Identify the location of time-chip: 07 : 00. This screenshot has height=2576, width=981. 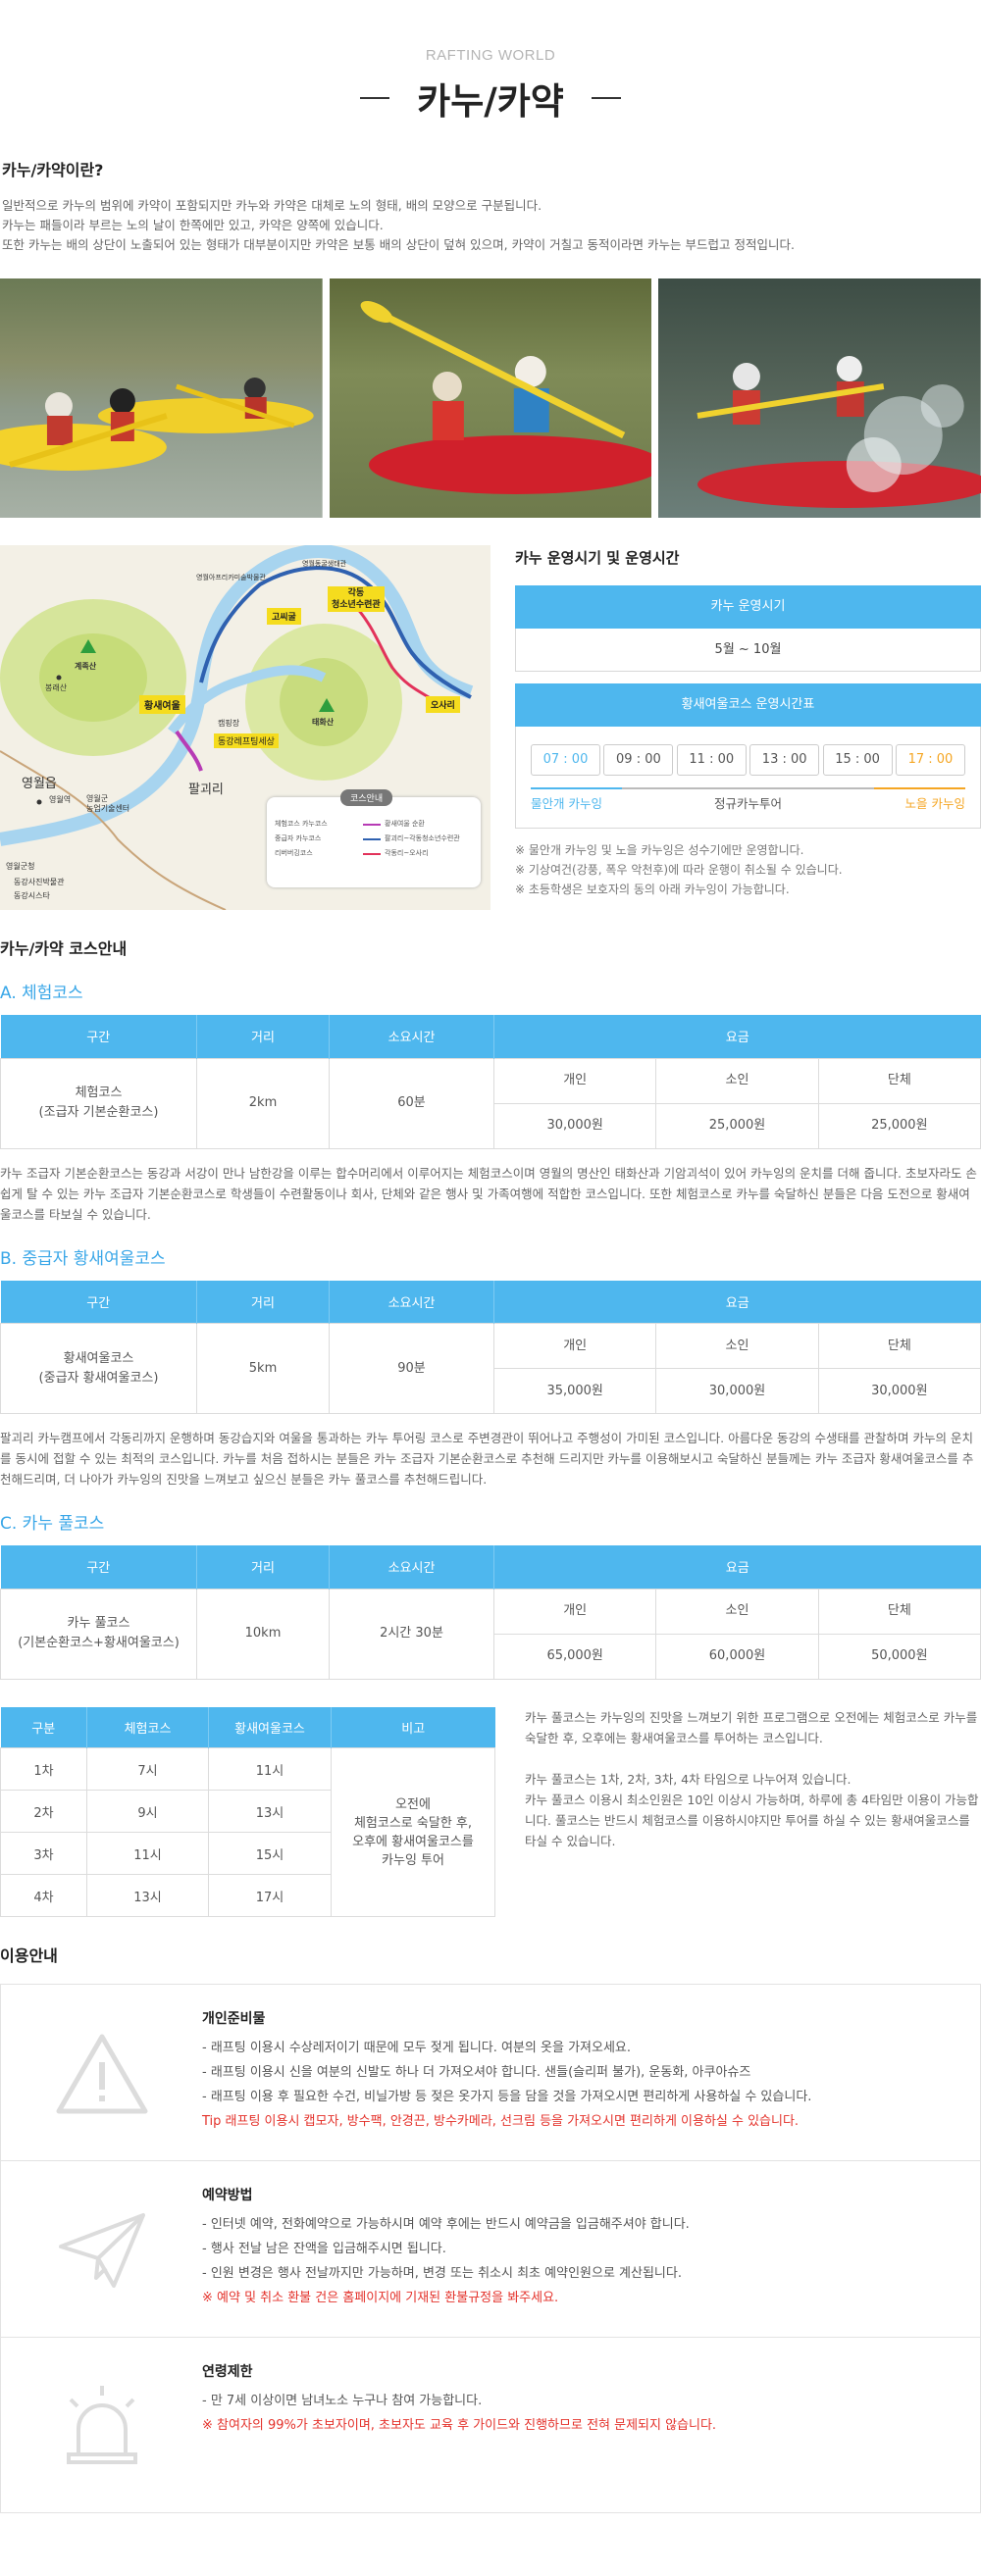
(565, 760).